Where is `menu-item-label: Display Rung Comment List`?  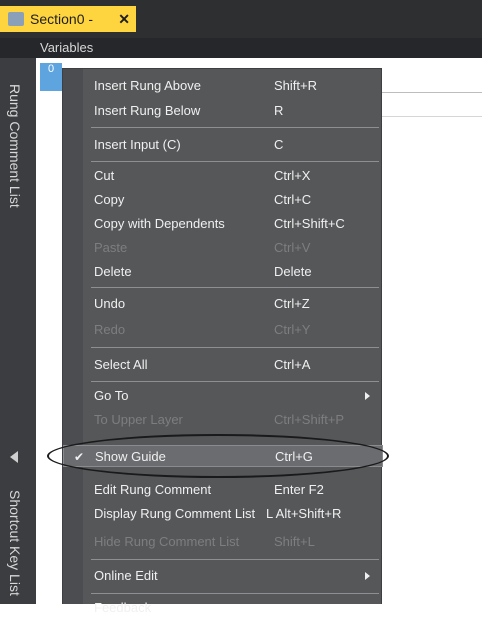 menu-item-label: Display Rung Comment List is located at coordinates (175, 513).